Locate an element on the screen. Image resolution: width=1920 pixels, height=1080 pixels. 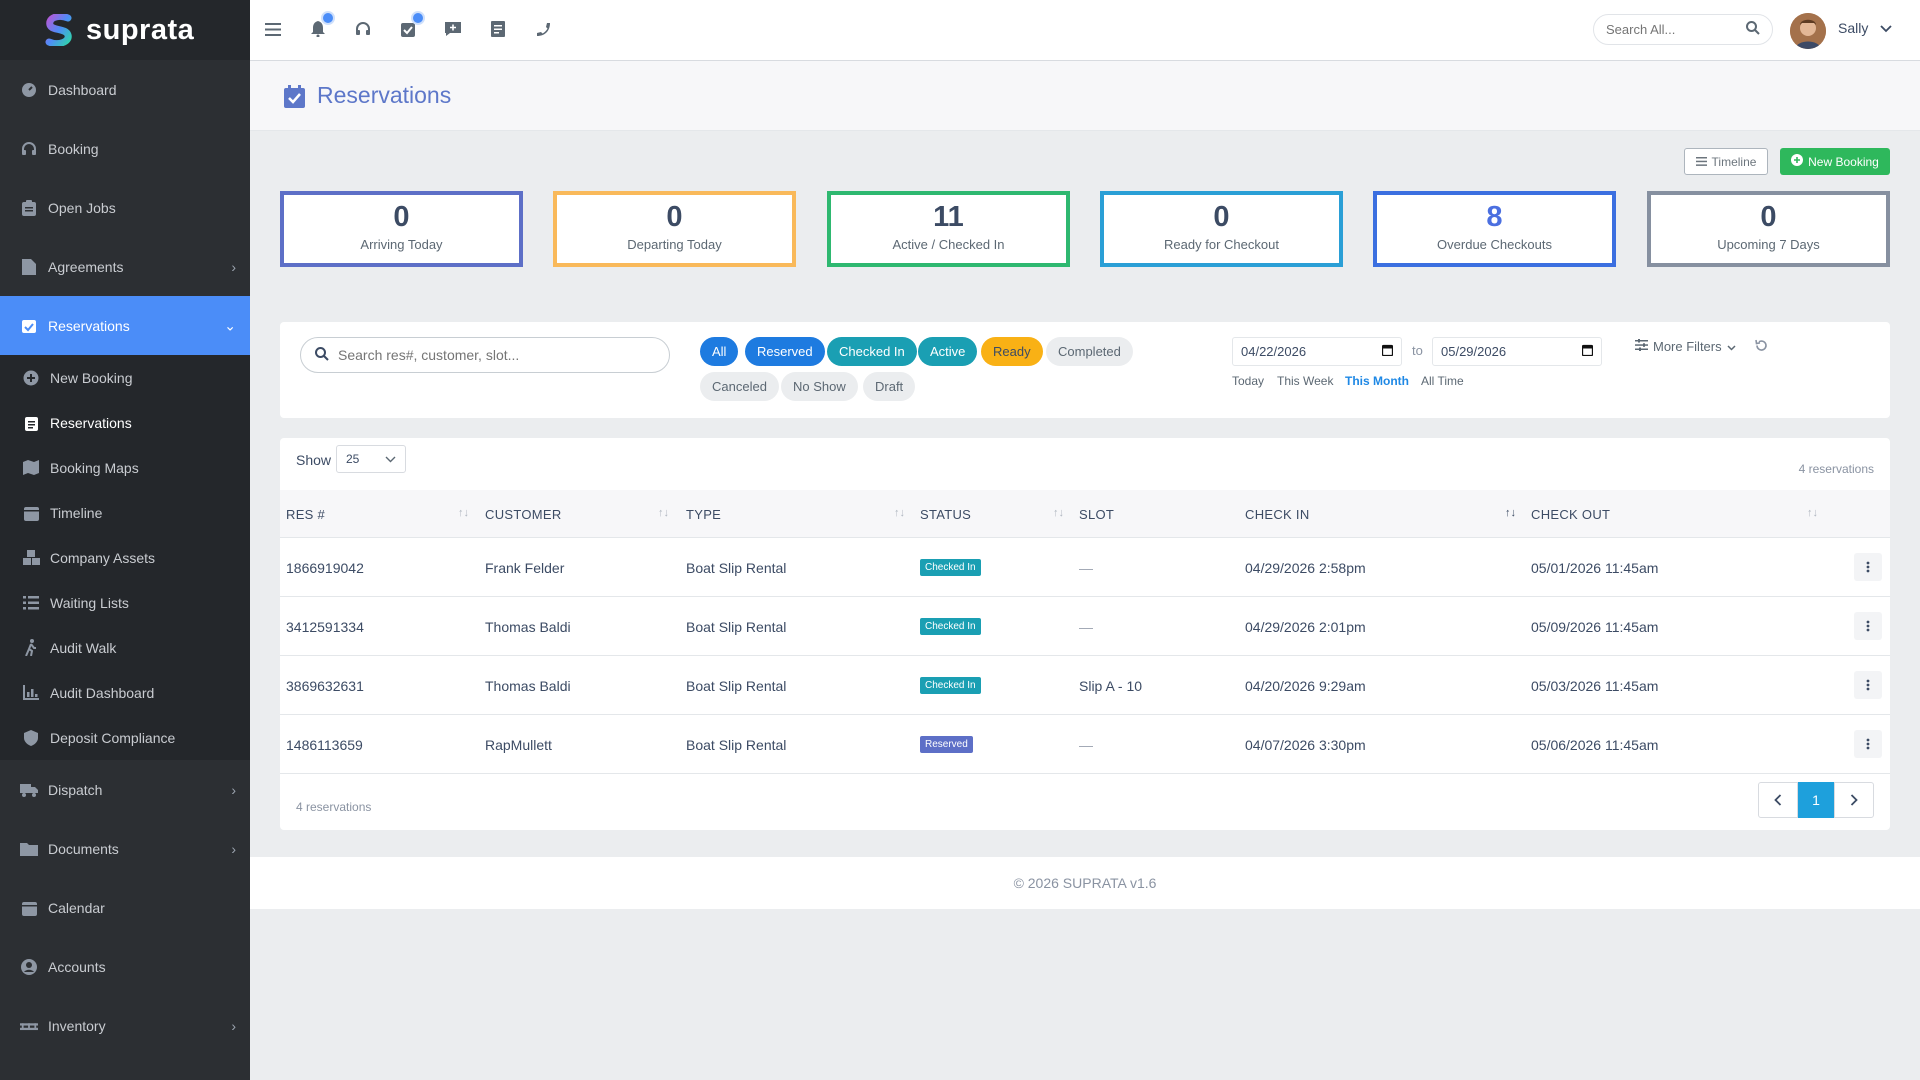
sidebar-item-reservations: Reservations ⌄ is located at coordinates (125, 325).